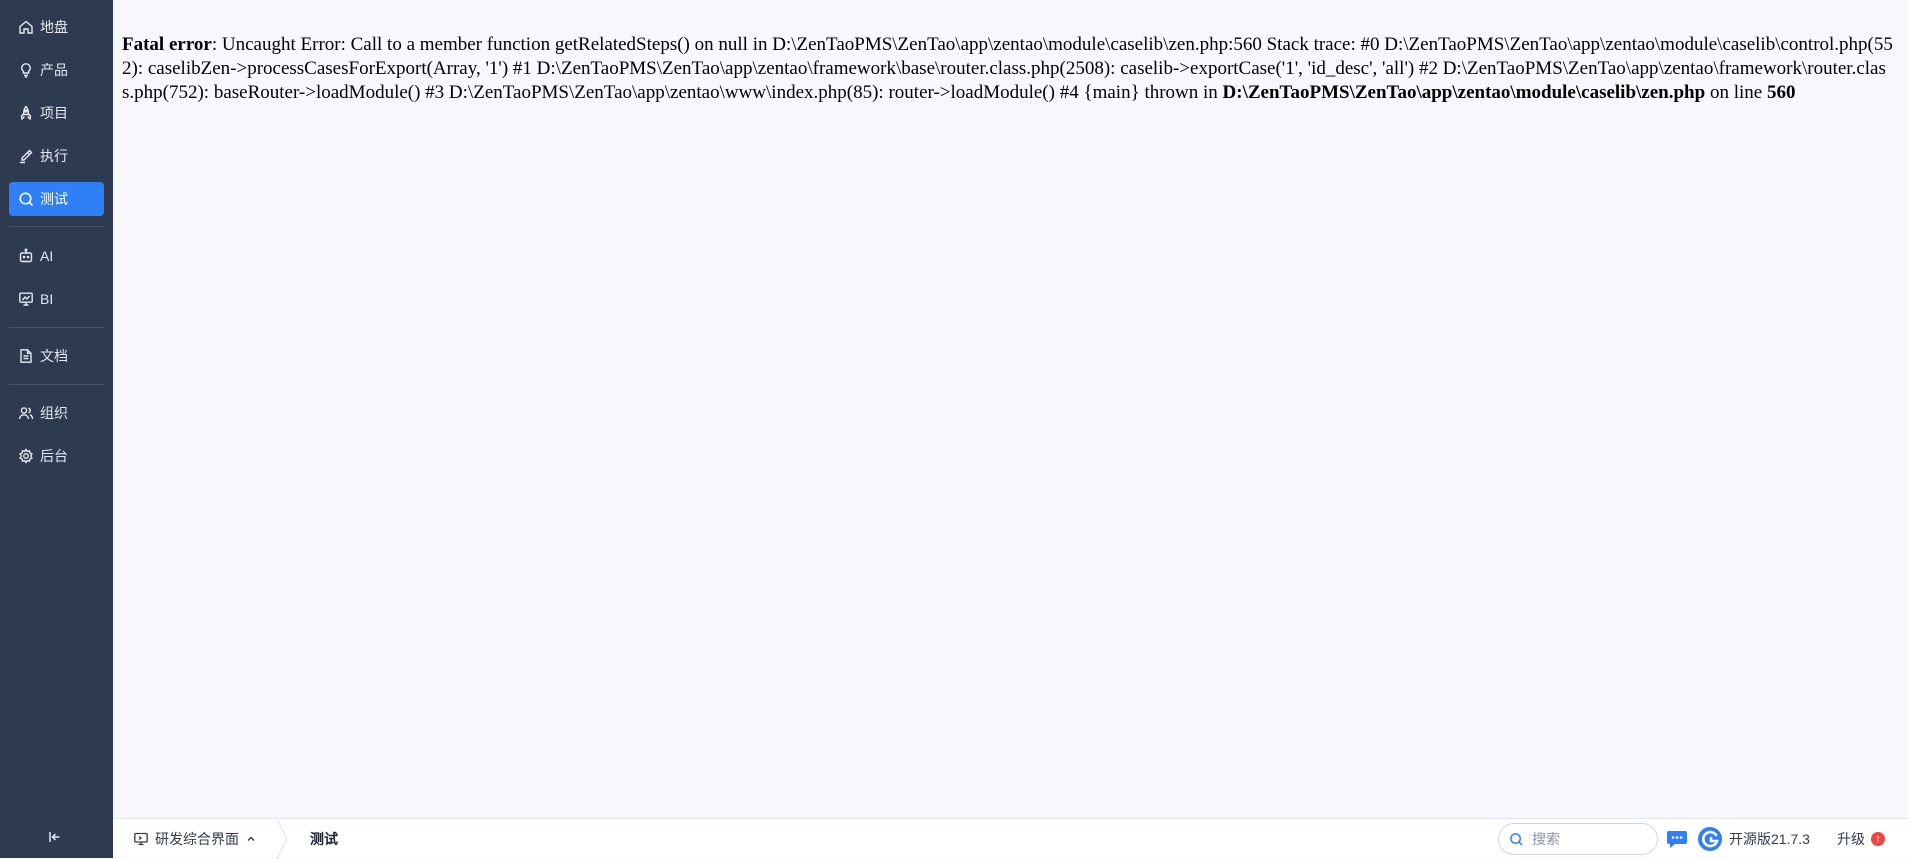  What do you see at coordinates (1710, 839) in the screenshot?
I see `zentao-logo-icon` at bounding box center [1710, 839].